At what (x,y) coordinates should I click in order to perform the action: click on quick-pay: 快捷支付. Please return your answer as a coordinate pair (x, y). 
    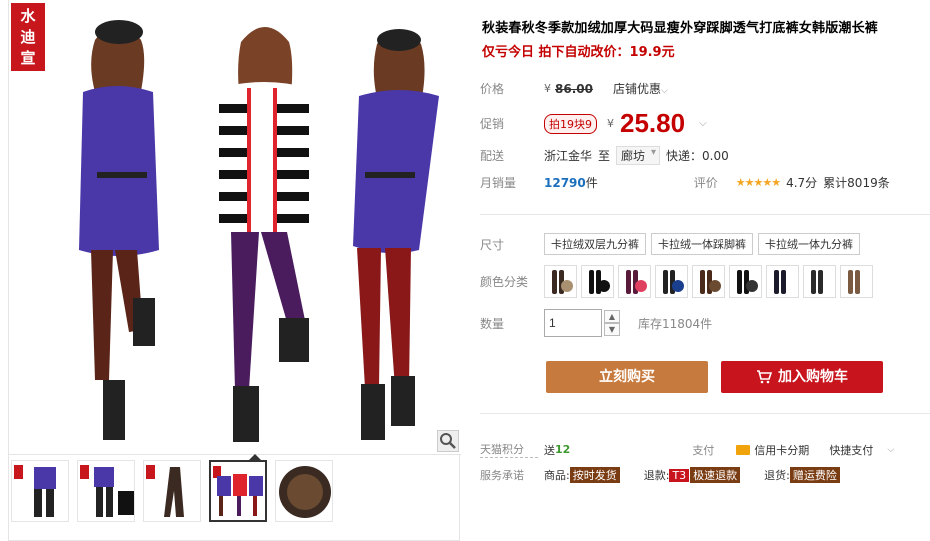
    Looking at the image, I should click on (851, 450).